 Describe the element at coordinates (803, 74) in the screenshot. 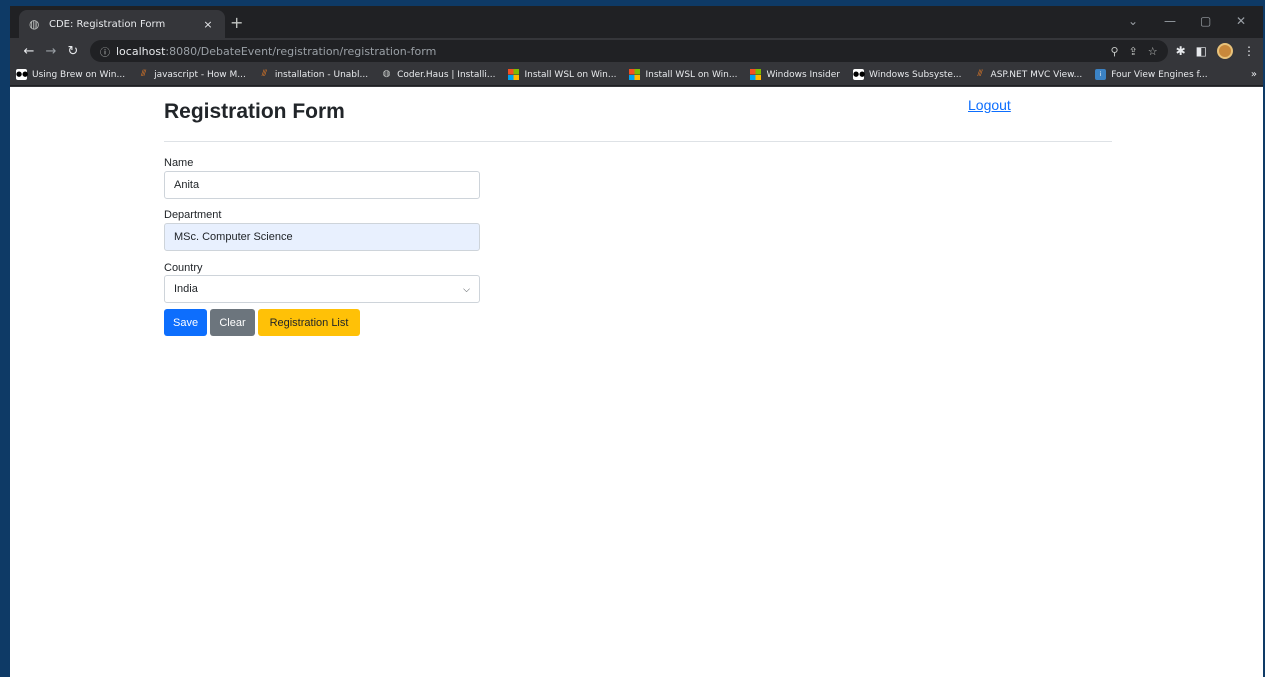

I see `bookmark-label: Windows Insider` at that location.